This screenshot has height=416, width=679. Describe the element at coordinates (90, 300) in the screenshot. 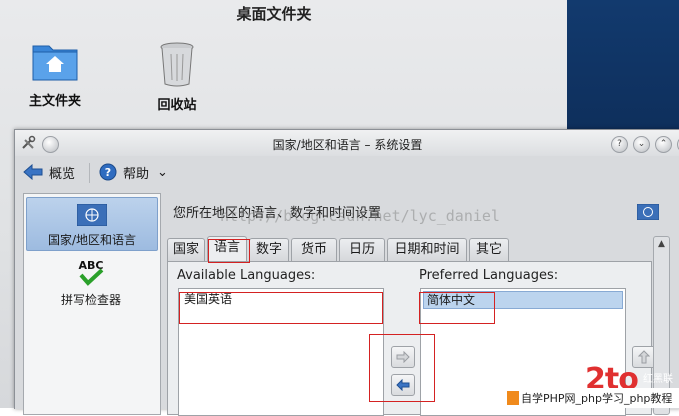

I see `sidebar-item-spellcheck-label: 拼写检查器` at that location.